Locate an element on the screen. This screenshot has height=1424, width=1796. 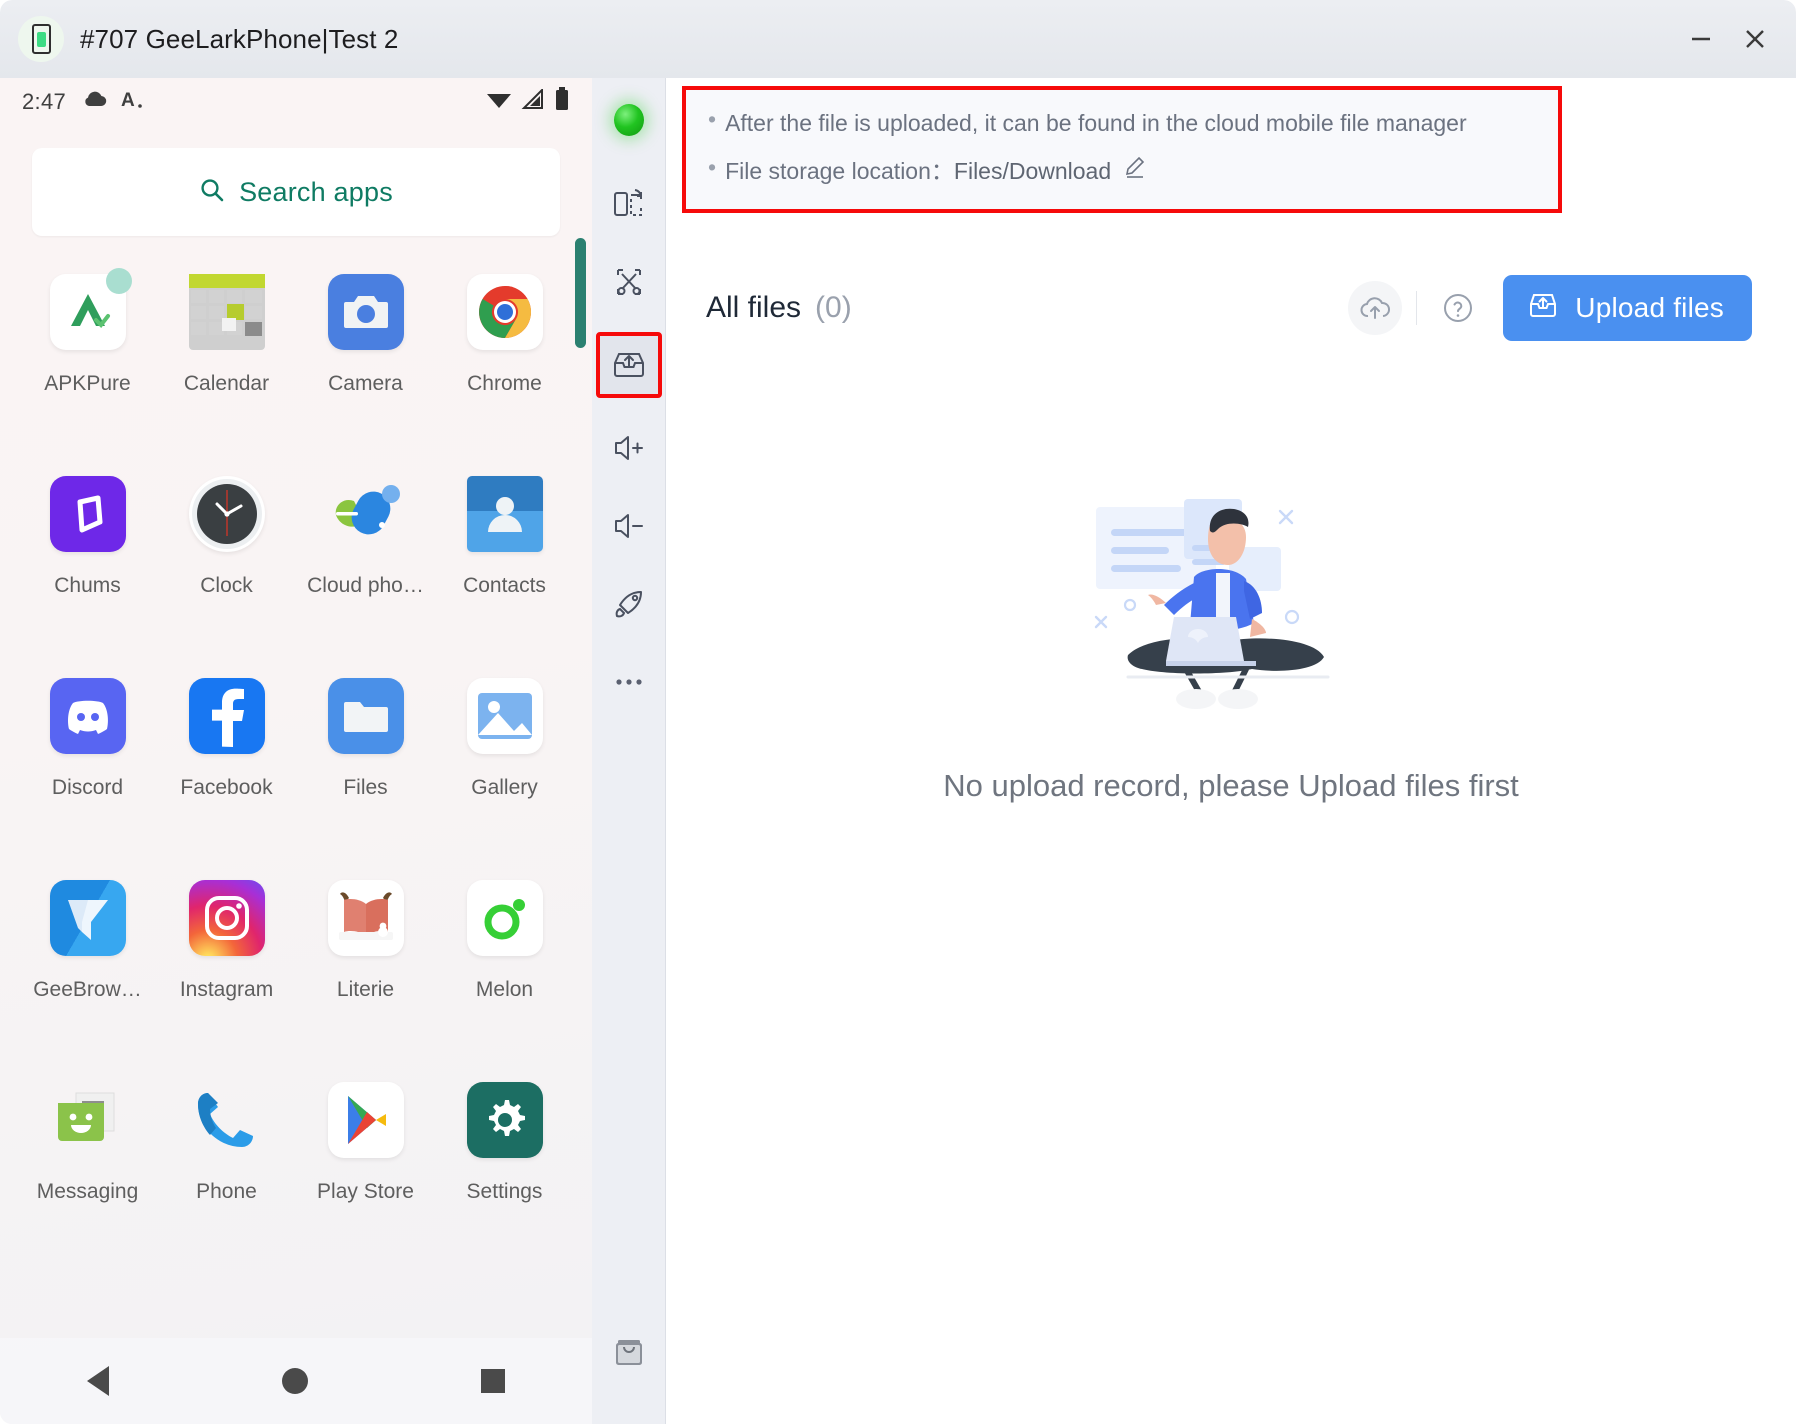
app-label: Discord is located at coordinates (87, 787).